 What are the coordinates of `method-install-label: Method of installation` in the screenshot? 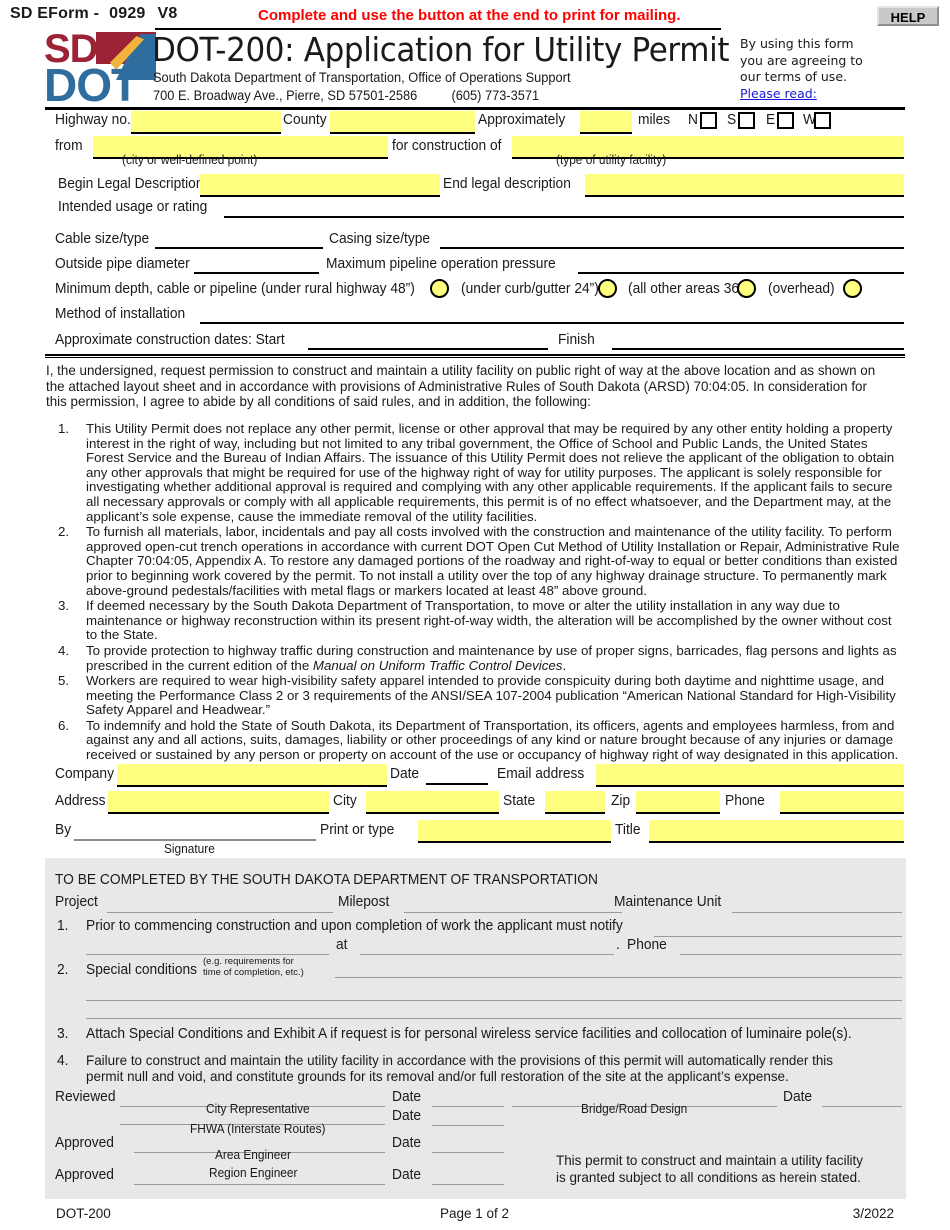 It's located at (120, 314).